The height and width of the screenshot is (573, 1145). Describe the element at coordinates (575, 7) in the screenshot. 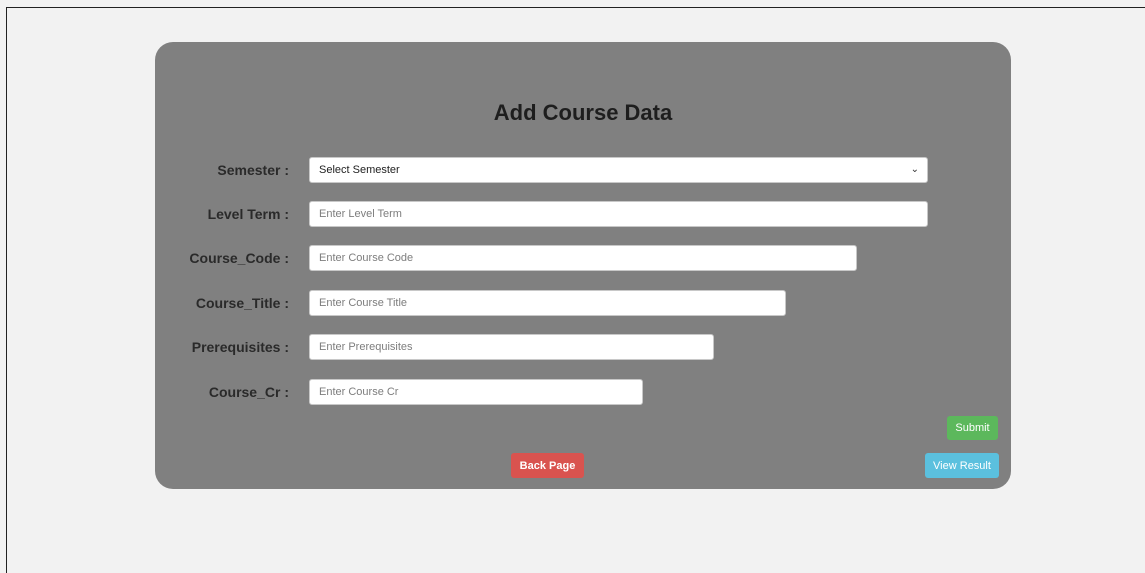

I see `window-border-top` at that location.